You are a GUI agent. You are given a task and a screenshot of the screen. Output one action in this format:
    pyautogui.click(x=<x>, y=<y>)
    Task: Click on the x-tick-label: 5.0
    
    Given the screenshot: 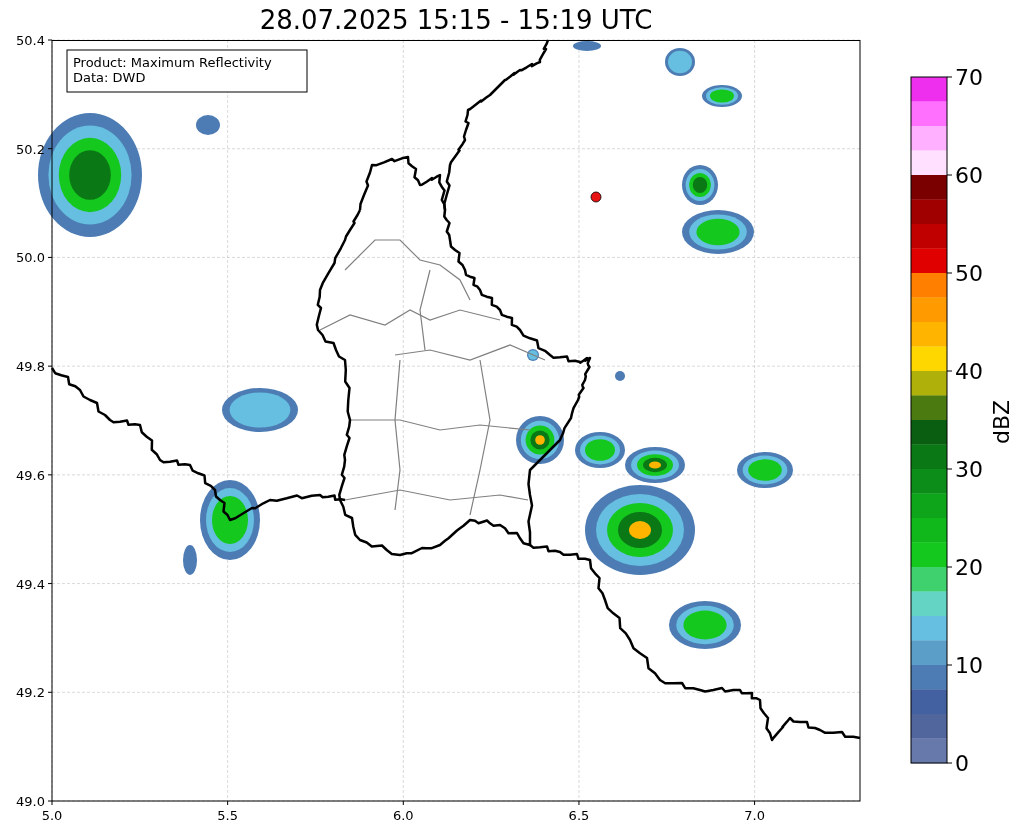 What is the action you would take?
    pyautogui.click(x=52, y=815)
    